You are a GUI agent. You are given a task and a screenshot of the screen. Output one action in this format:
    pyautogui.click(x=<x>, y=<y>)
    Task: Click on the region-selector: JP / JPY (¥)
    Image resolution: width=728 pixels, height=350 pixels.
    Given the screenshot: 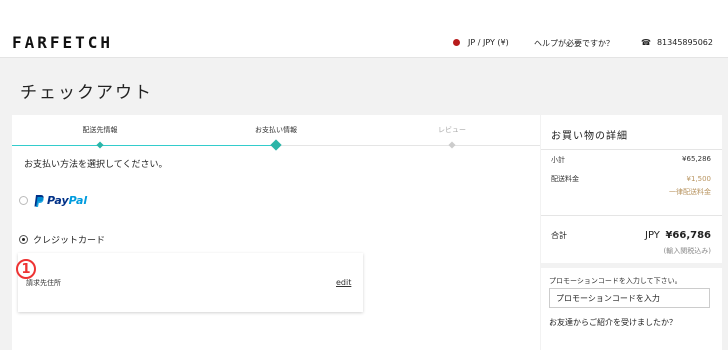 What is the action you would take?
    pyautogui.click(x=481, y=42)
    